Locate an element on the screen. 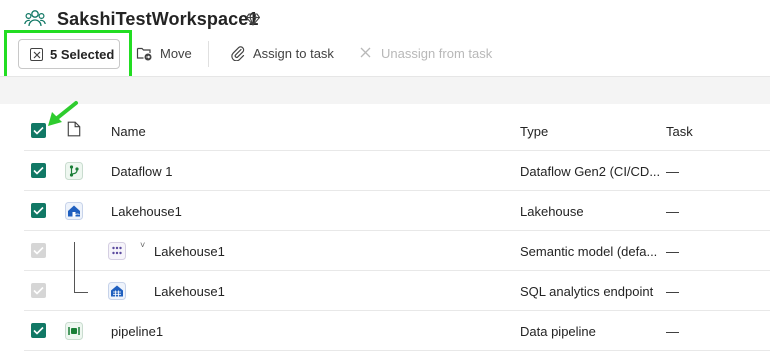  pipeline-icon is located at coordinates (74, 331).